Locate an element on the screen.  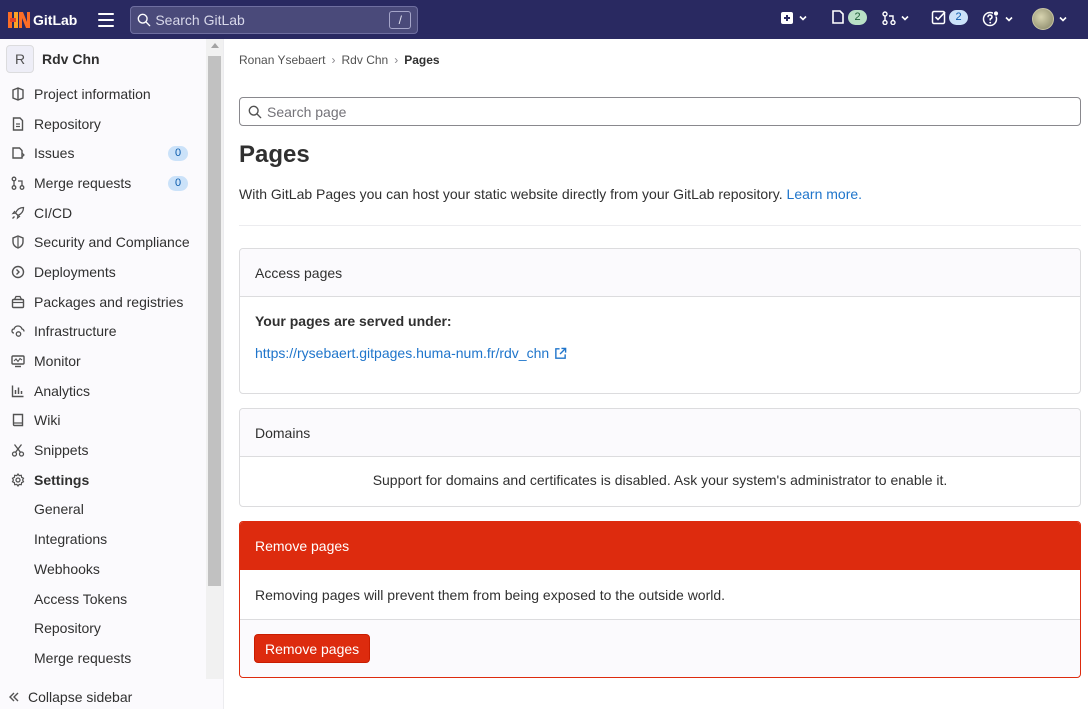
user-menu-dropdown is located at coordinates (1050, 19).